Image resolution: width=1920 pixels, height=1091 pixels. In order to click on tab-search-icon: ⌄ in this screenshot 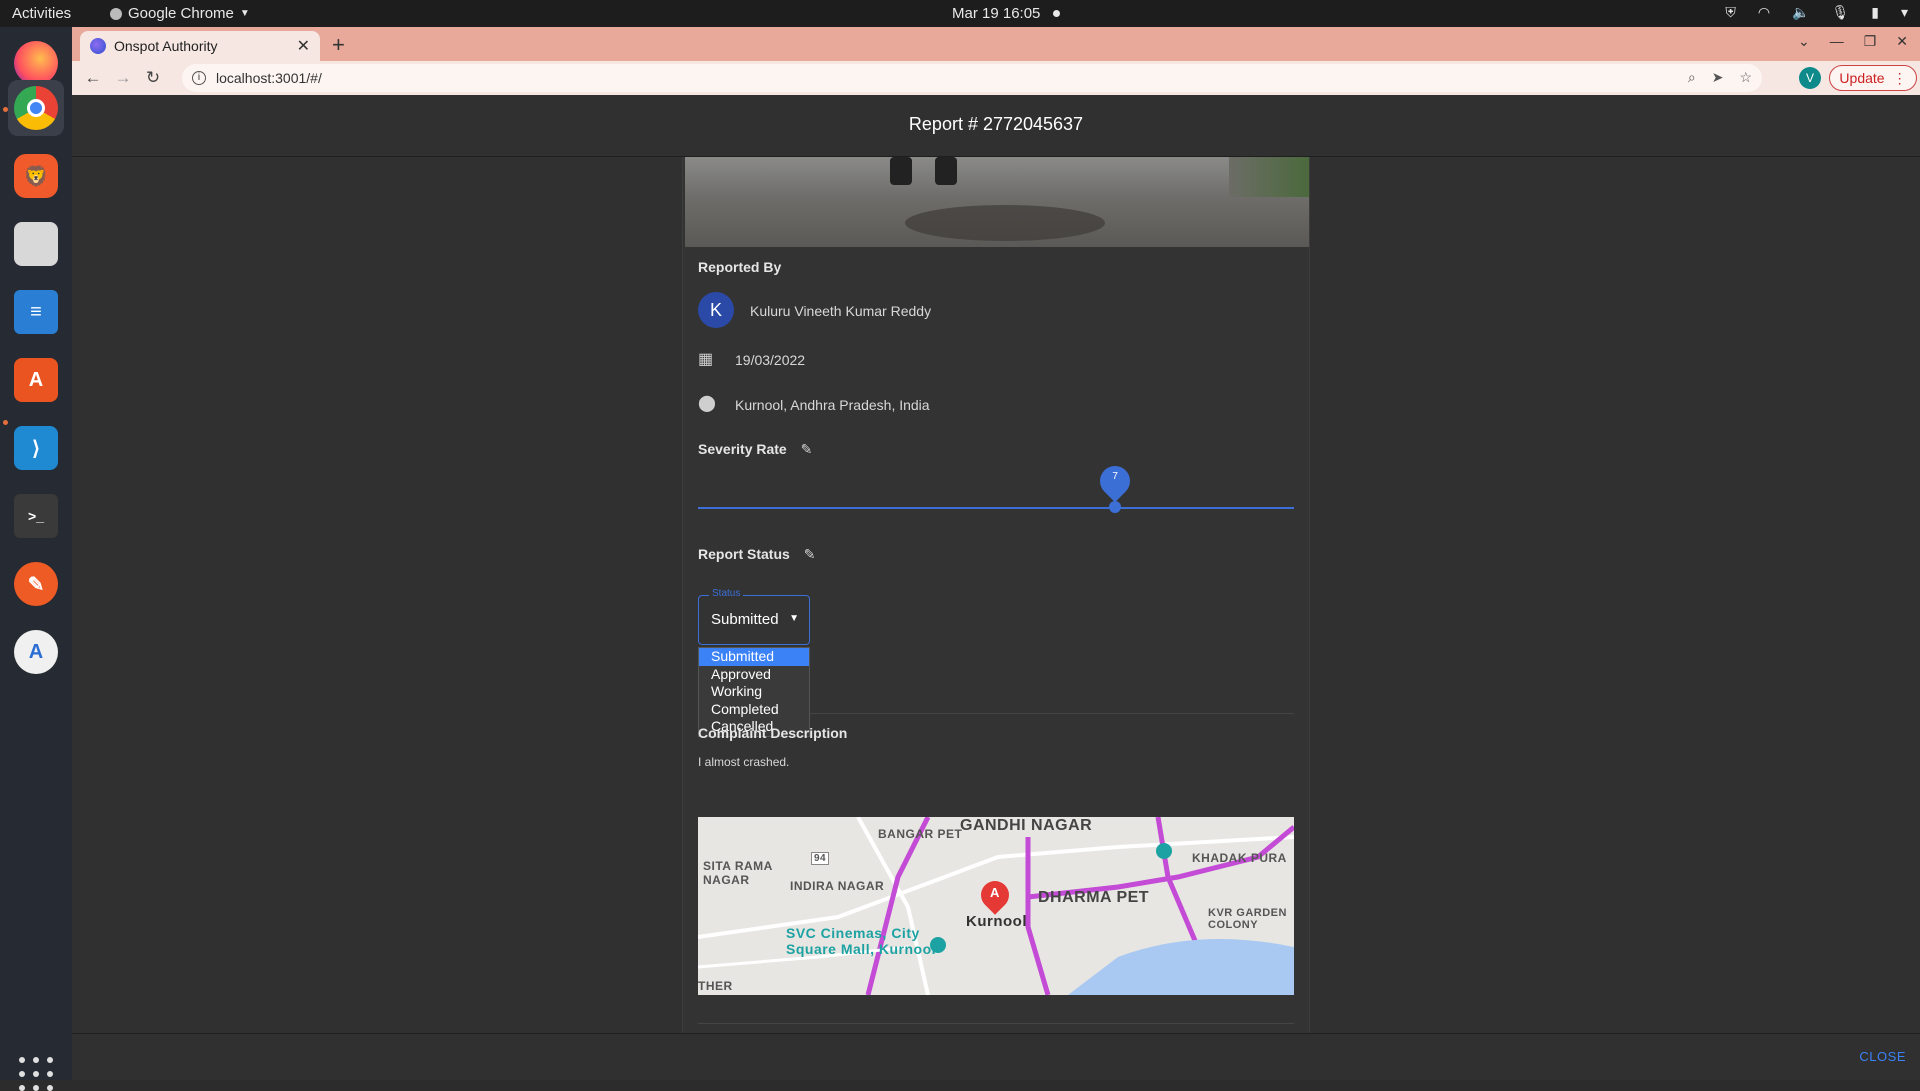, I will do `click(1804, 41)`.